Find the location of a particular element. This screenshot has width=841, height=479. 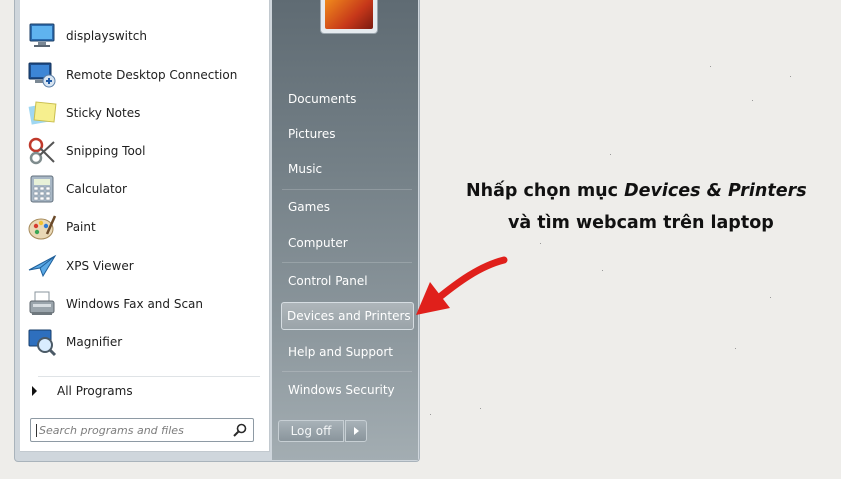

program-label: XPS Viewer is located at coordinates (100, 266).